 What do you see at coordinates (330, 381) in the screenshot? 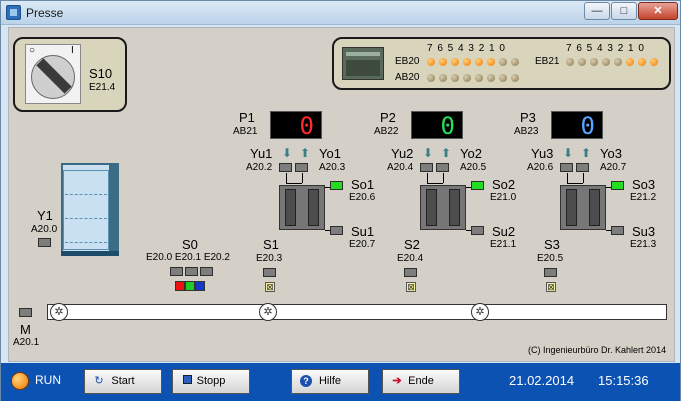
I see `help-button: ? Hilfe` at bounding box center [330, 381].